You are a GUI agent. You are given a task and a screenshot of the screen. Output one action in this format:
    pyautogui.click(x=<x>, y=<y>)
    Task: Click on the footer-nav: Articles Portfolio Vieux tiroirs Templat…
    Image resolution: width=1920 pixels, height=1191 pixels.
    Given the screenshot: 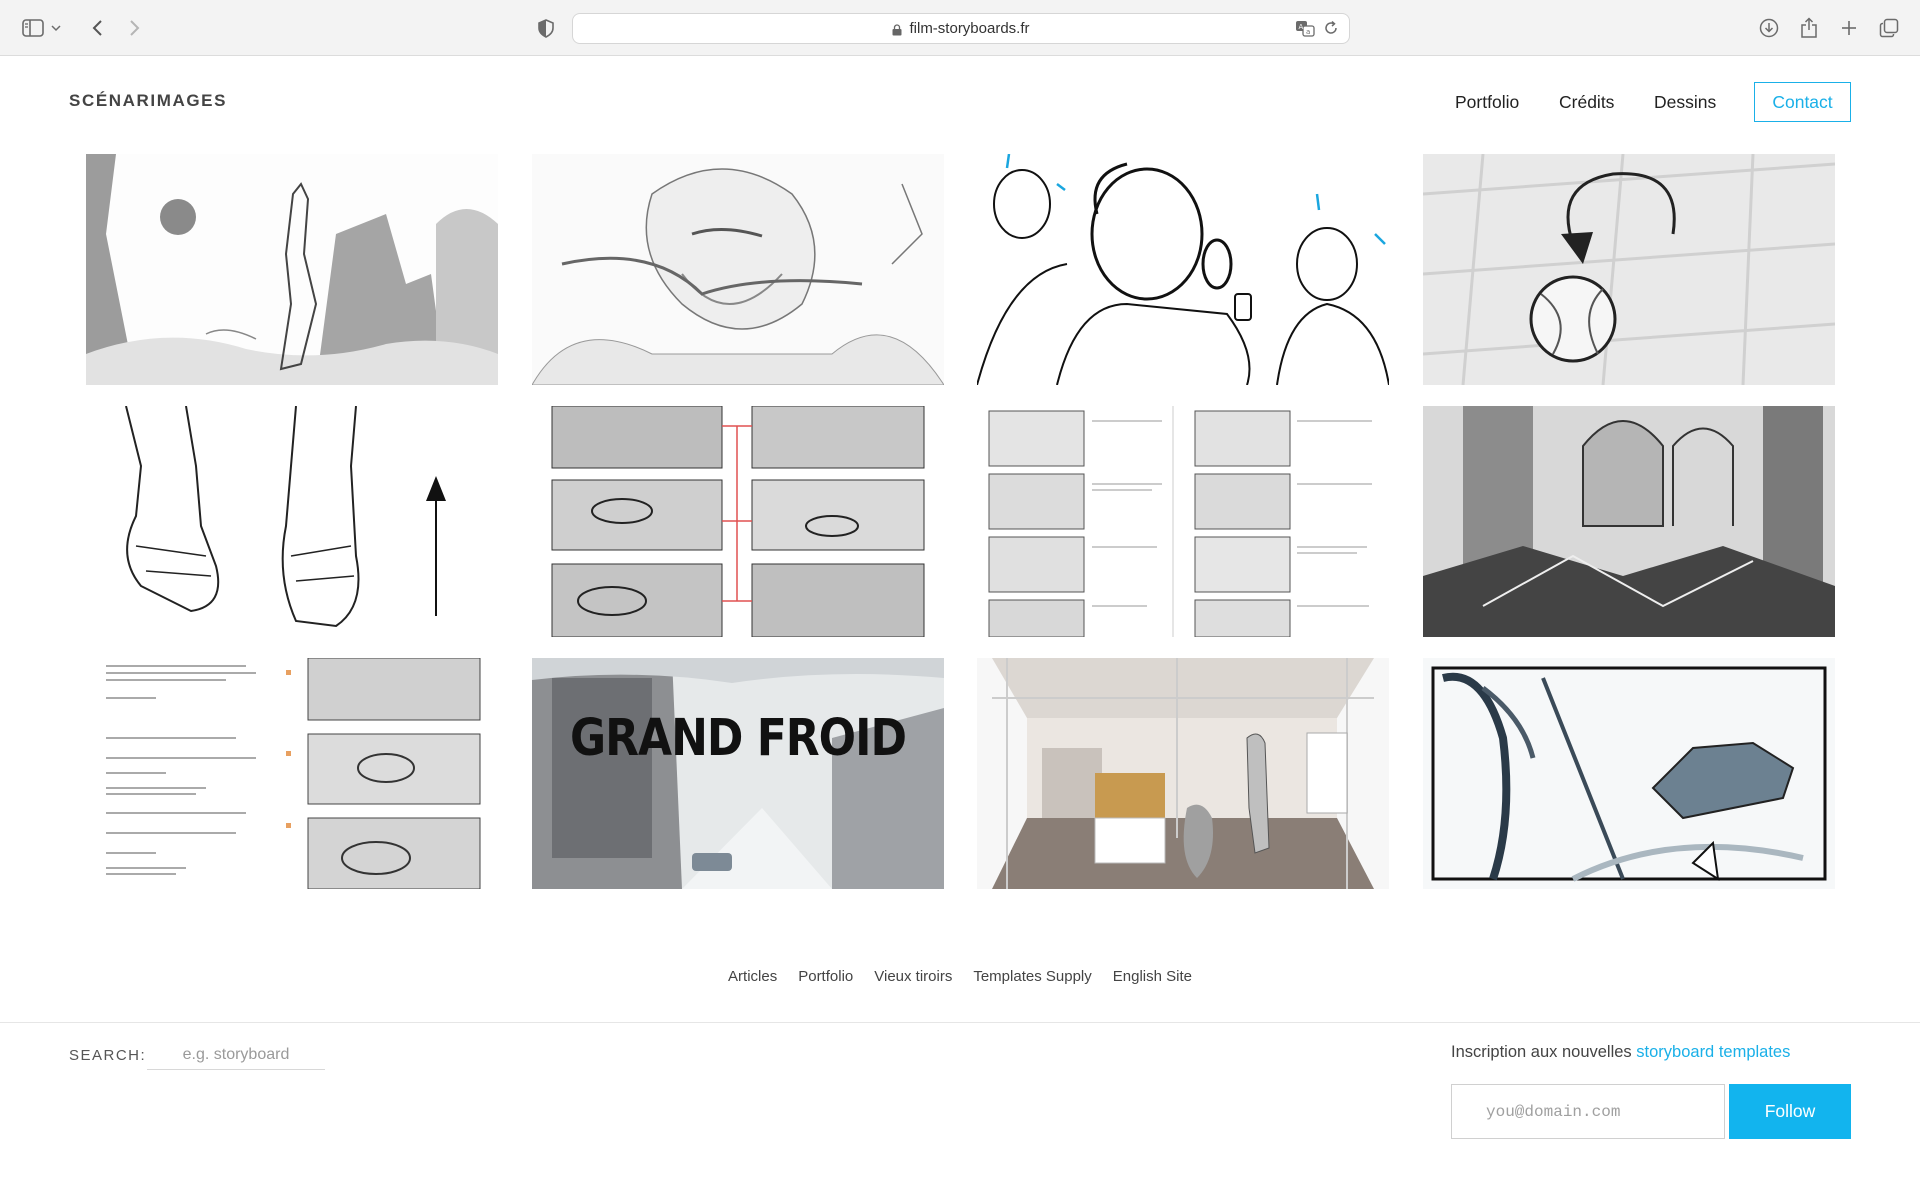 What is the action you would take?
    pyautogui.click(x=960, y=976)
    